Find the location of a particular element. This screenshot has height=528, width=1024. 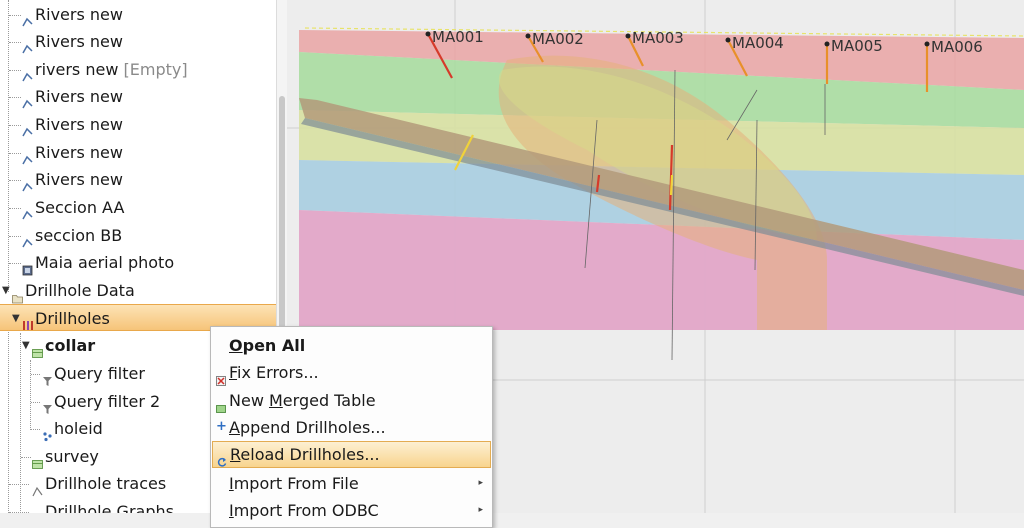

merged-table-icon is located at coordinates (221, 404).